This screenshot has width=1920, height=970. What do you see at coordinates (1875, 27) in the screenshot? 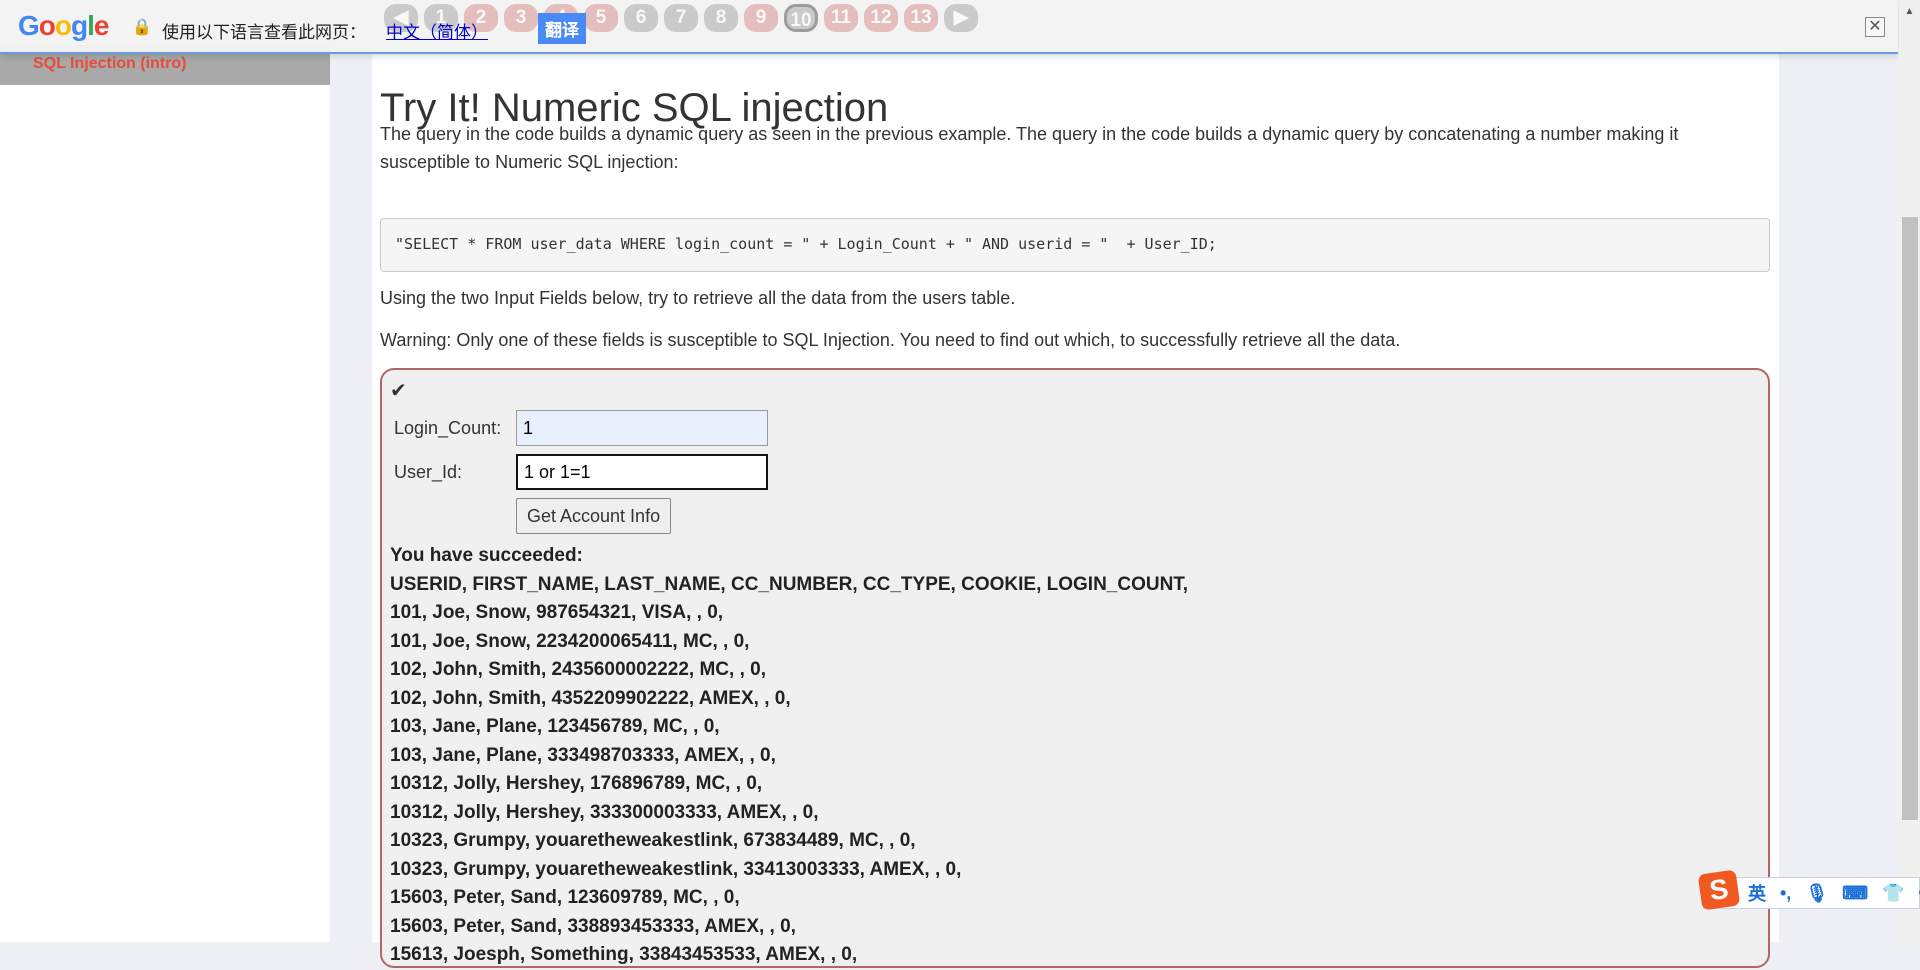
I see `close-icon: ✕` at bounding box center [1875, 27].